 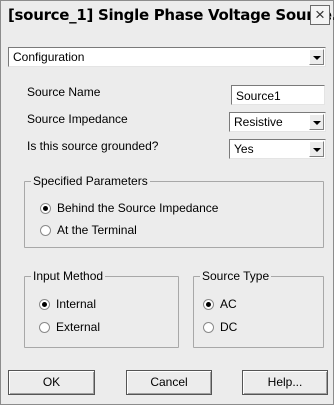 I want to click on source-impedance-dropdown: Resistive, so click(x=277, y=122).